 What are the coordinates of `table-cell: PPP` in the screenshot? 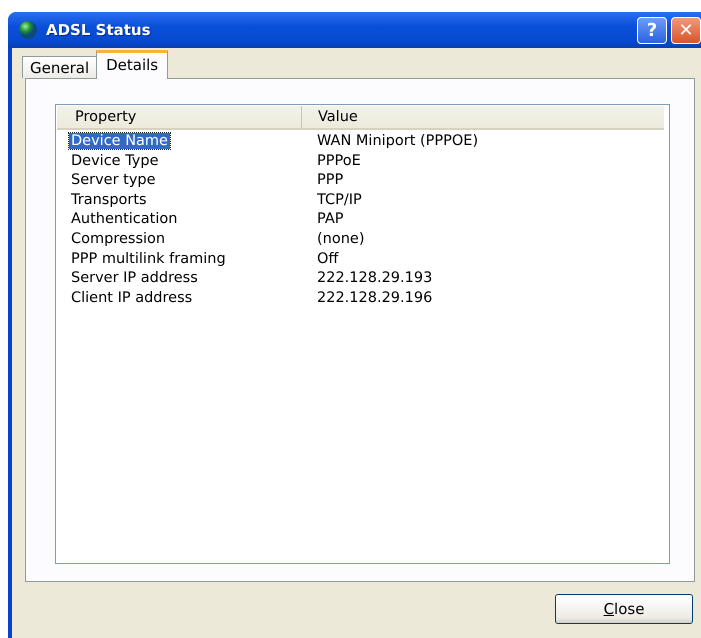 It's located at (330, 180).